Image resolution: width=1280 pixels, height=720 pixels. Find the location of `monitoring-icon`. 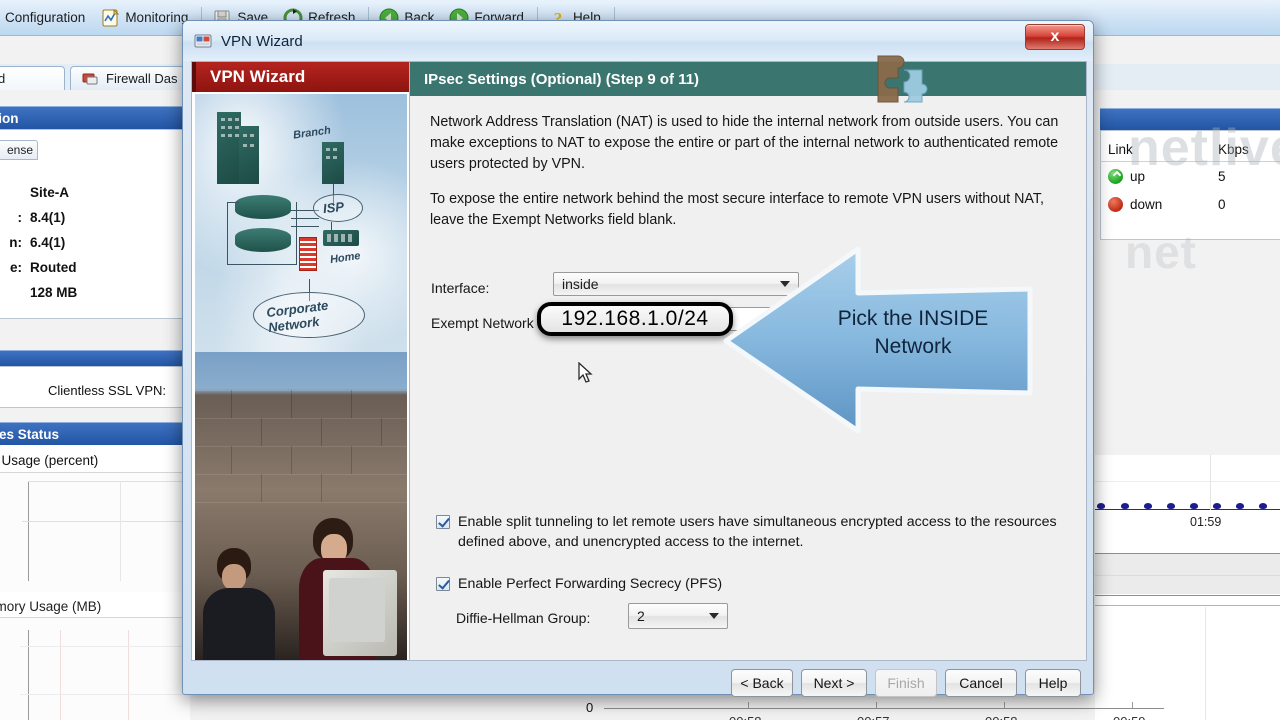

monitoring-icon is located at coordinates (110, 18).